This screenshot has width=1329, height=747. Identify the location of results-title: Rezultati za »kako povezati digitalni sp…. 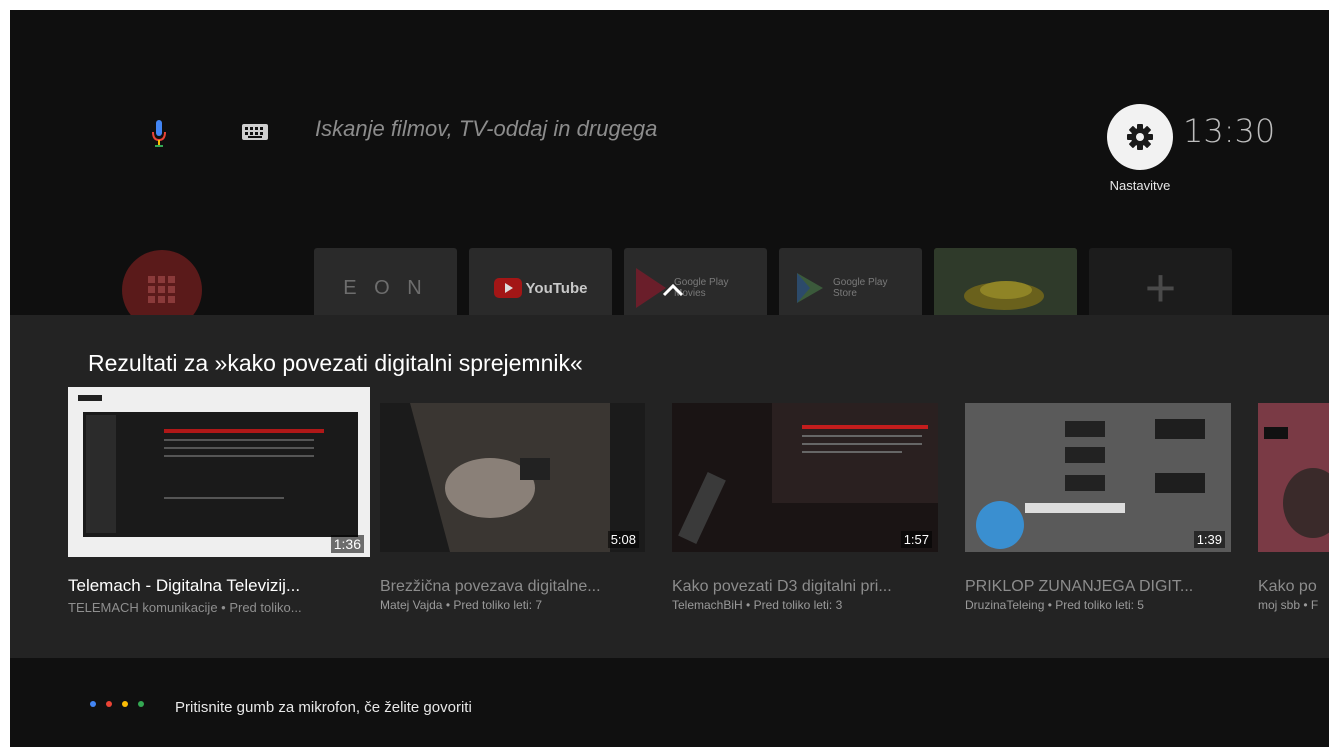
(335, 363).